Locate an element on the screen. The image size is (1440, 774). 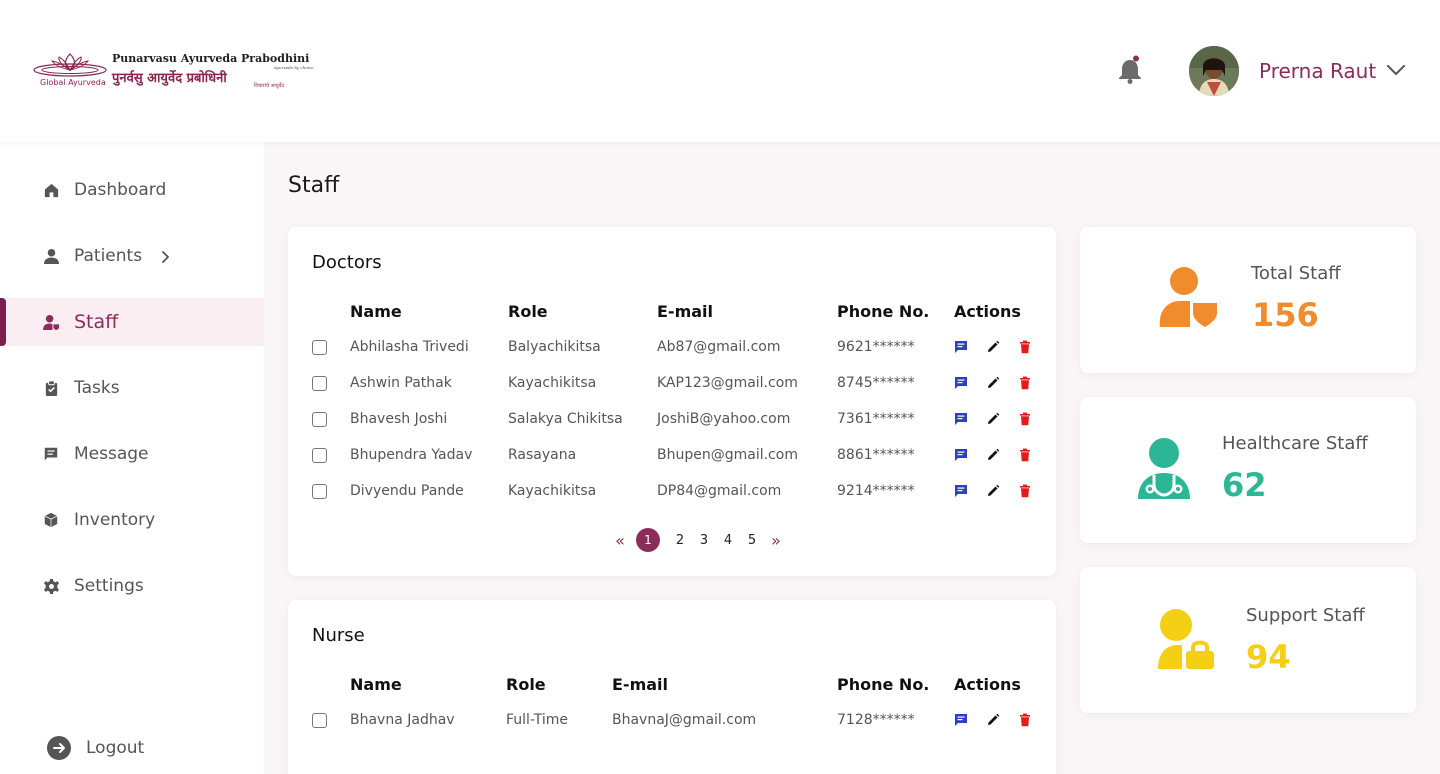
user-avatar is located at coordinates (1214, 71).